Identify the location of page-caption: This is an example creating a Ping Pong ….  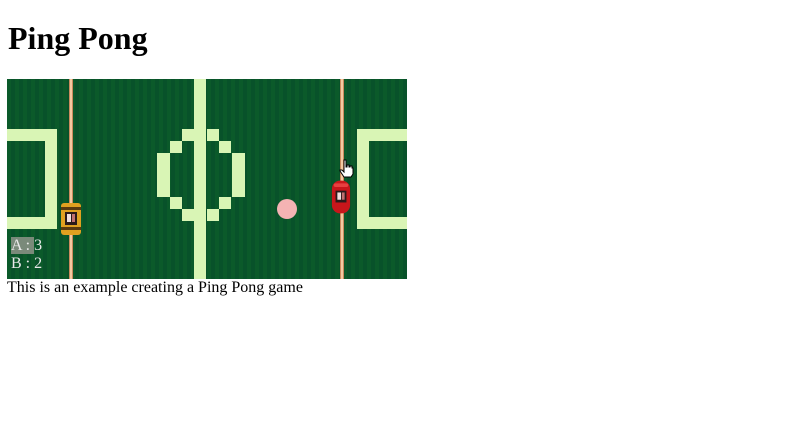
(155, 287).